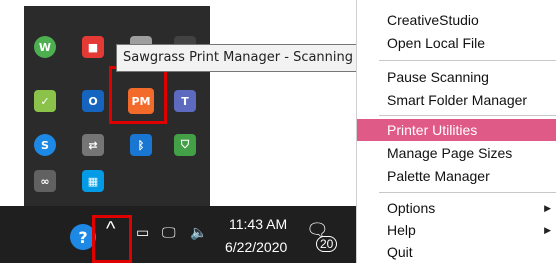  Describe the element at coordinates (456, 208) in the screenshot. I see `menu-item-options: Options ▶` at that location.